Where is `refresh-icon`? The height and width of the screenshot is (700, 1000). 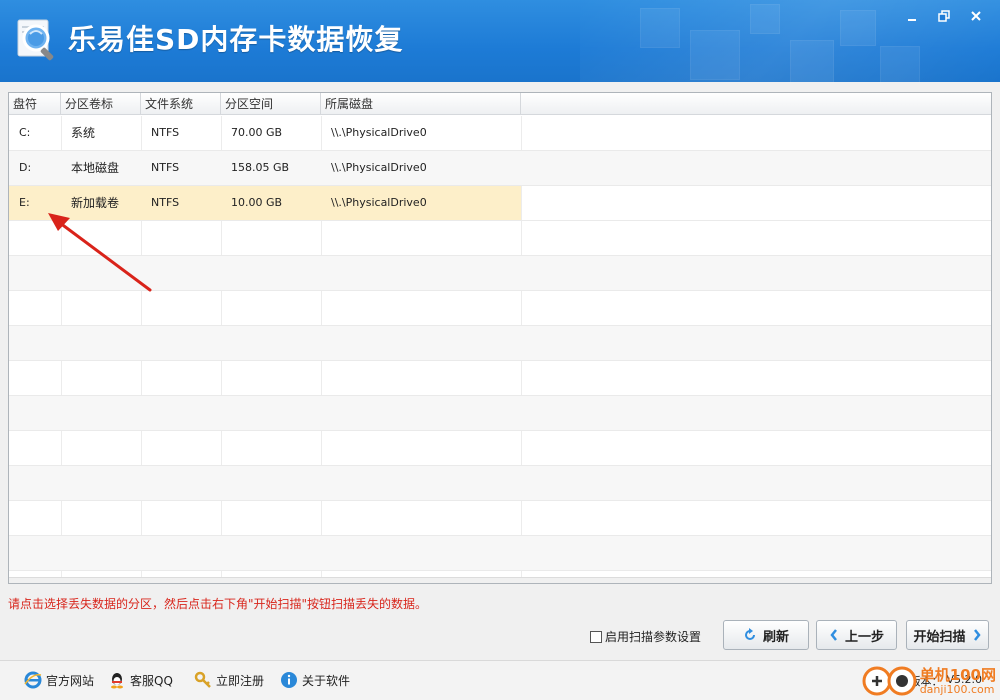
refresh-icon is located at coordinates (750, 634).